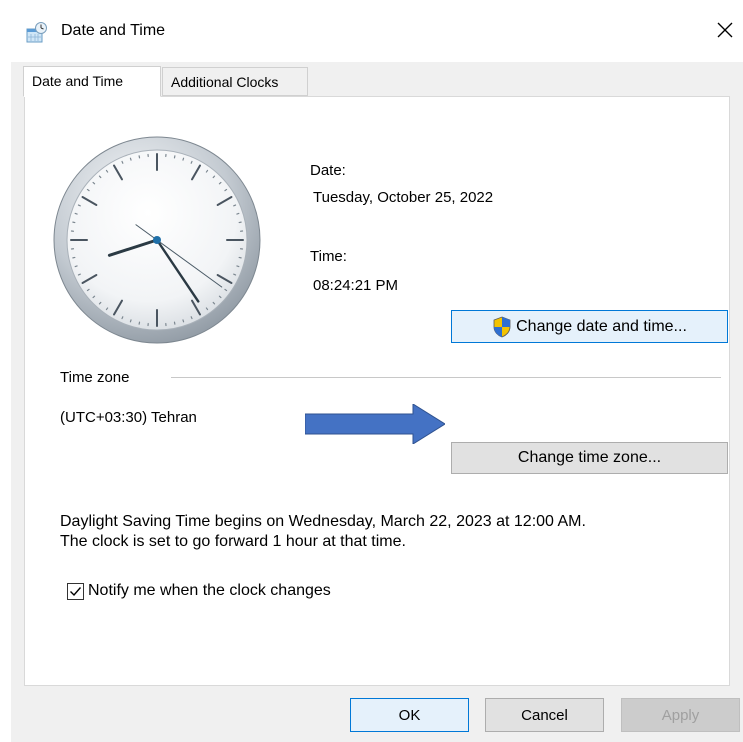 The height and width of the screenshot is (742, 743). What do you see at coordinates (328, 170) in the screenshot?
I see `date-label: Date:` at bounding box center [328, 170].